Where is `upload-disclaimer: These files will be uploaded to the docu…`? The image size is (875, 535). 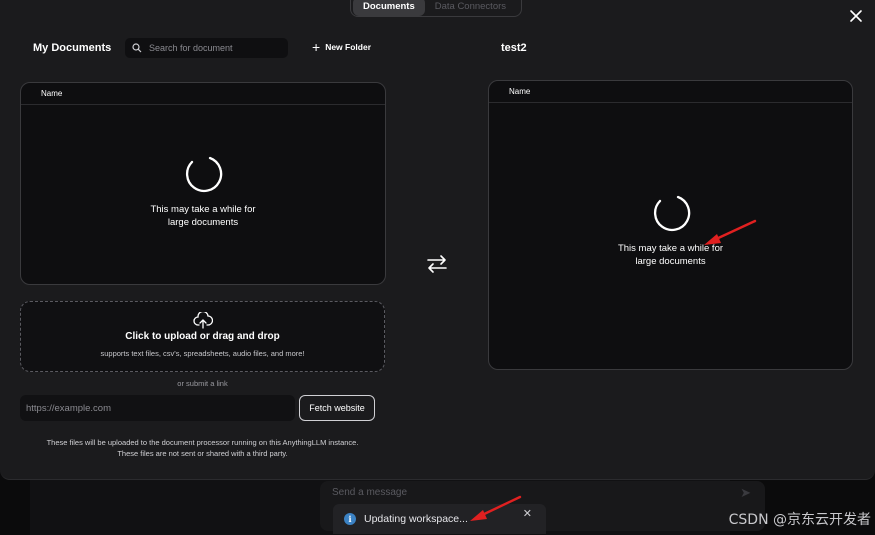
upload-disclaimer: These files will be uploaded to the docu… is located at coordinates (202, 448).